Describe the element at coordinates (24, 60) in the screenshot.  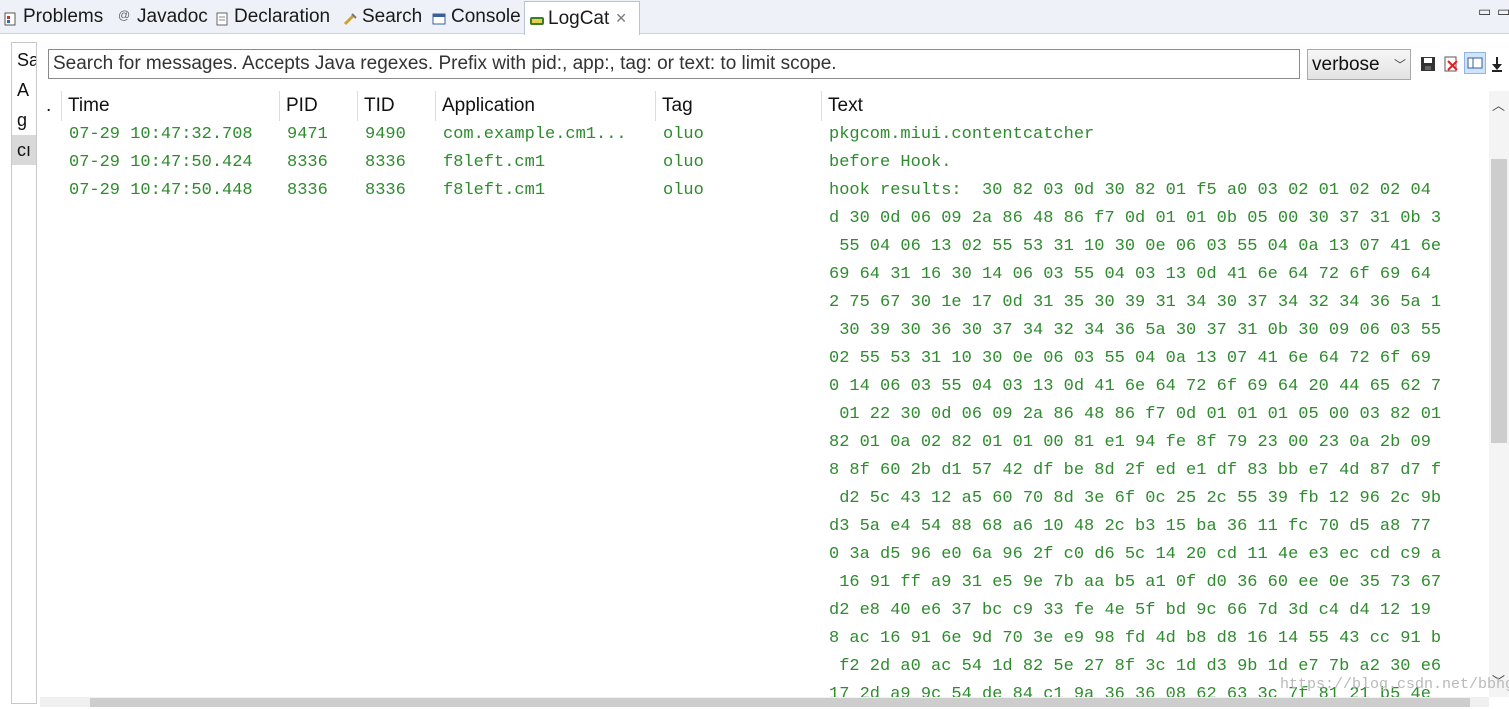
I see `list-item: Sa` at that location.